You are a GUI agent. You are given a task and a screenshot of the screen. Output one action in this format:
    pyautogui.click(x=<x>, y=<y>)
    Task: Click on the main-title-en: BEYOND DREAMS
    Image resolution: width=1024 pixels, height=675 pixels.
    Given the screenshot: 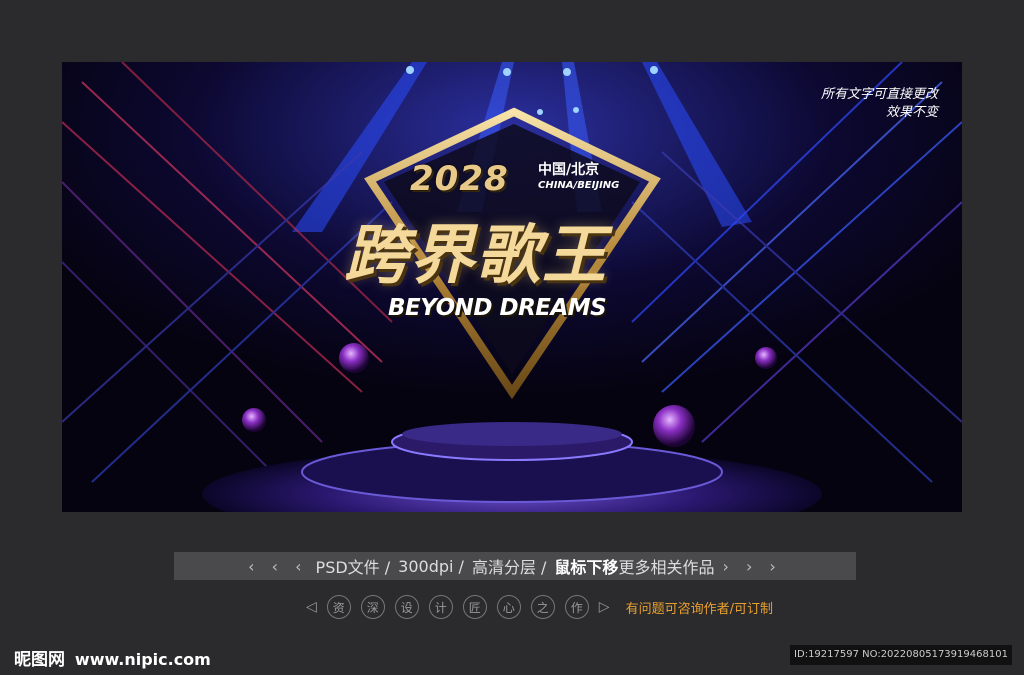 What is the action you would take?
    pyautogui.click(x=497, y=308)
    